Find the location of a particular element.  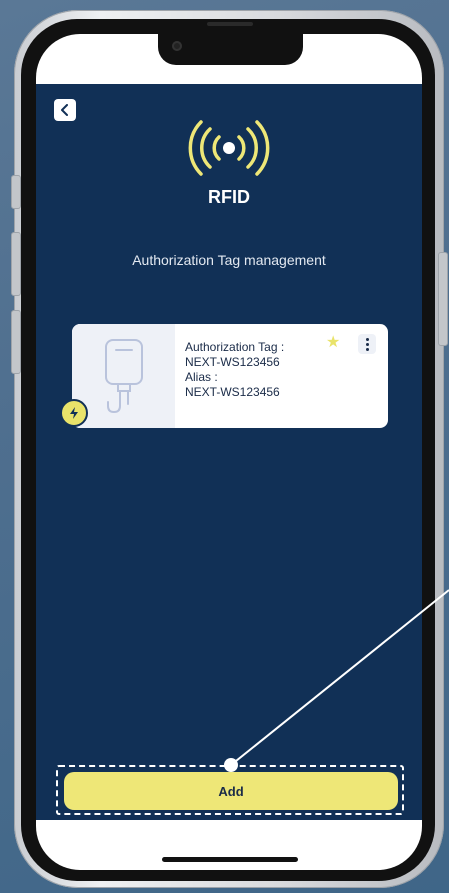

alias-label: Alias : is located at coordinates (201, 377).